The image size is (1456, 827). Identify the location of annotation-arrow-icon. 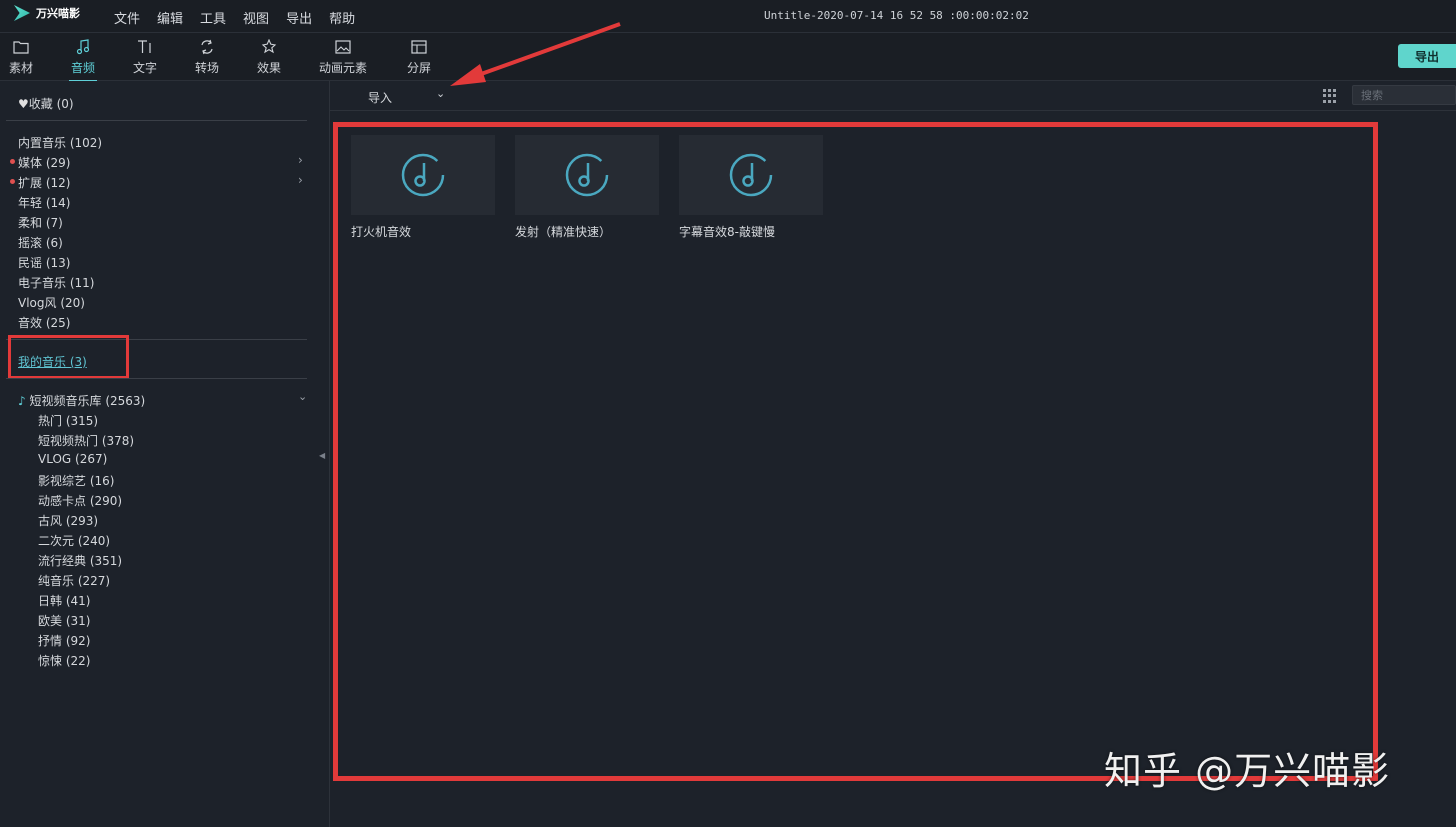
(535, 54).